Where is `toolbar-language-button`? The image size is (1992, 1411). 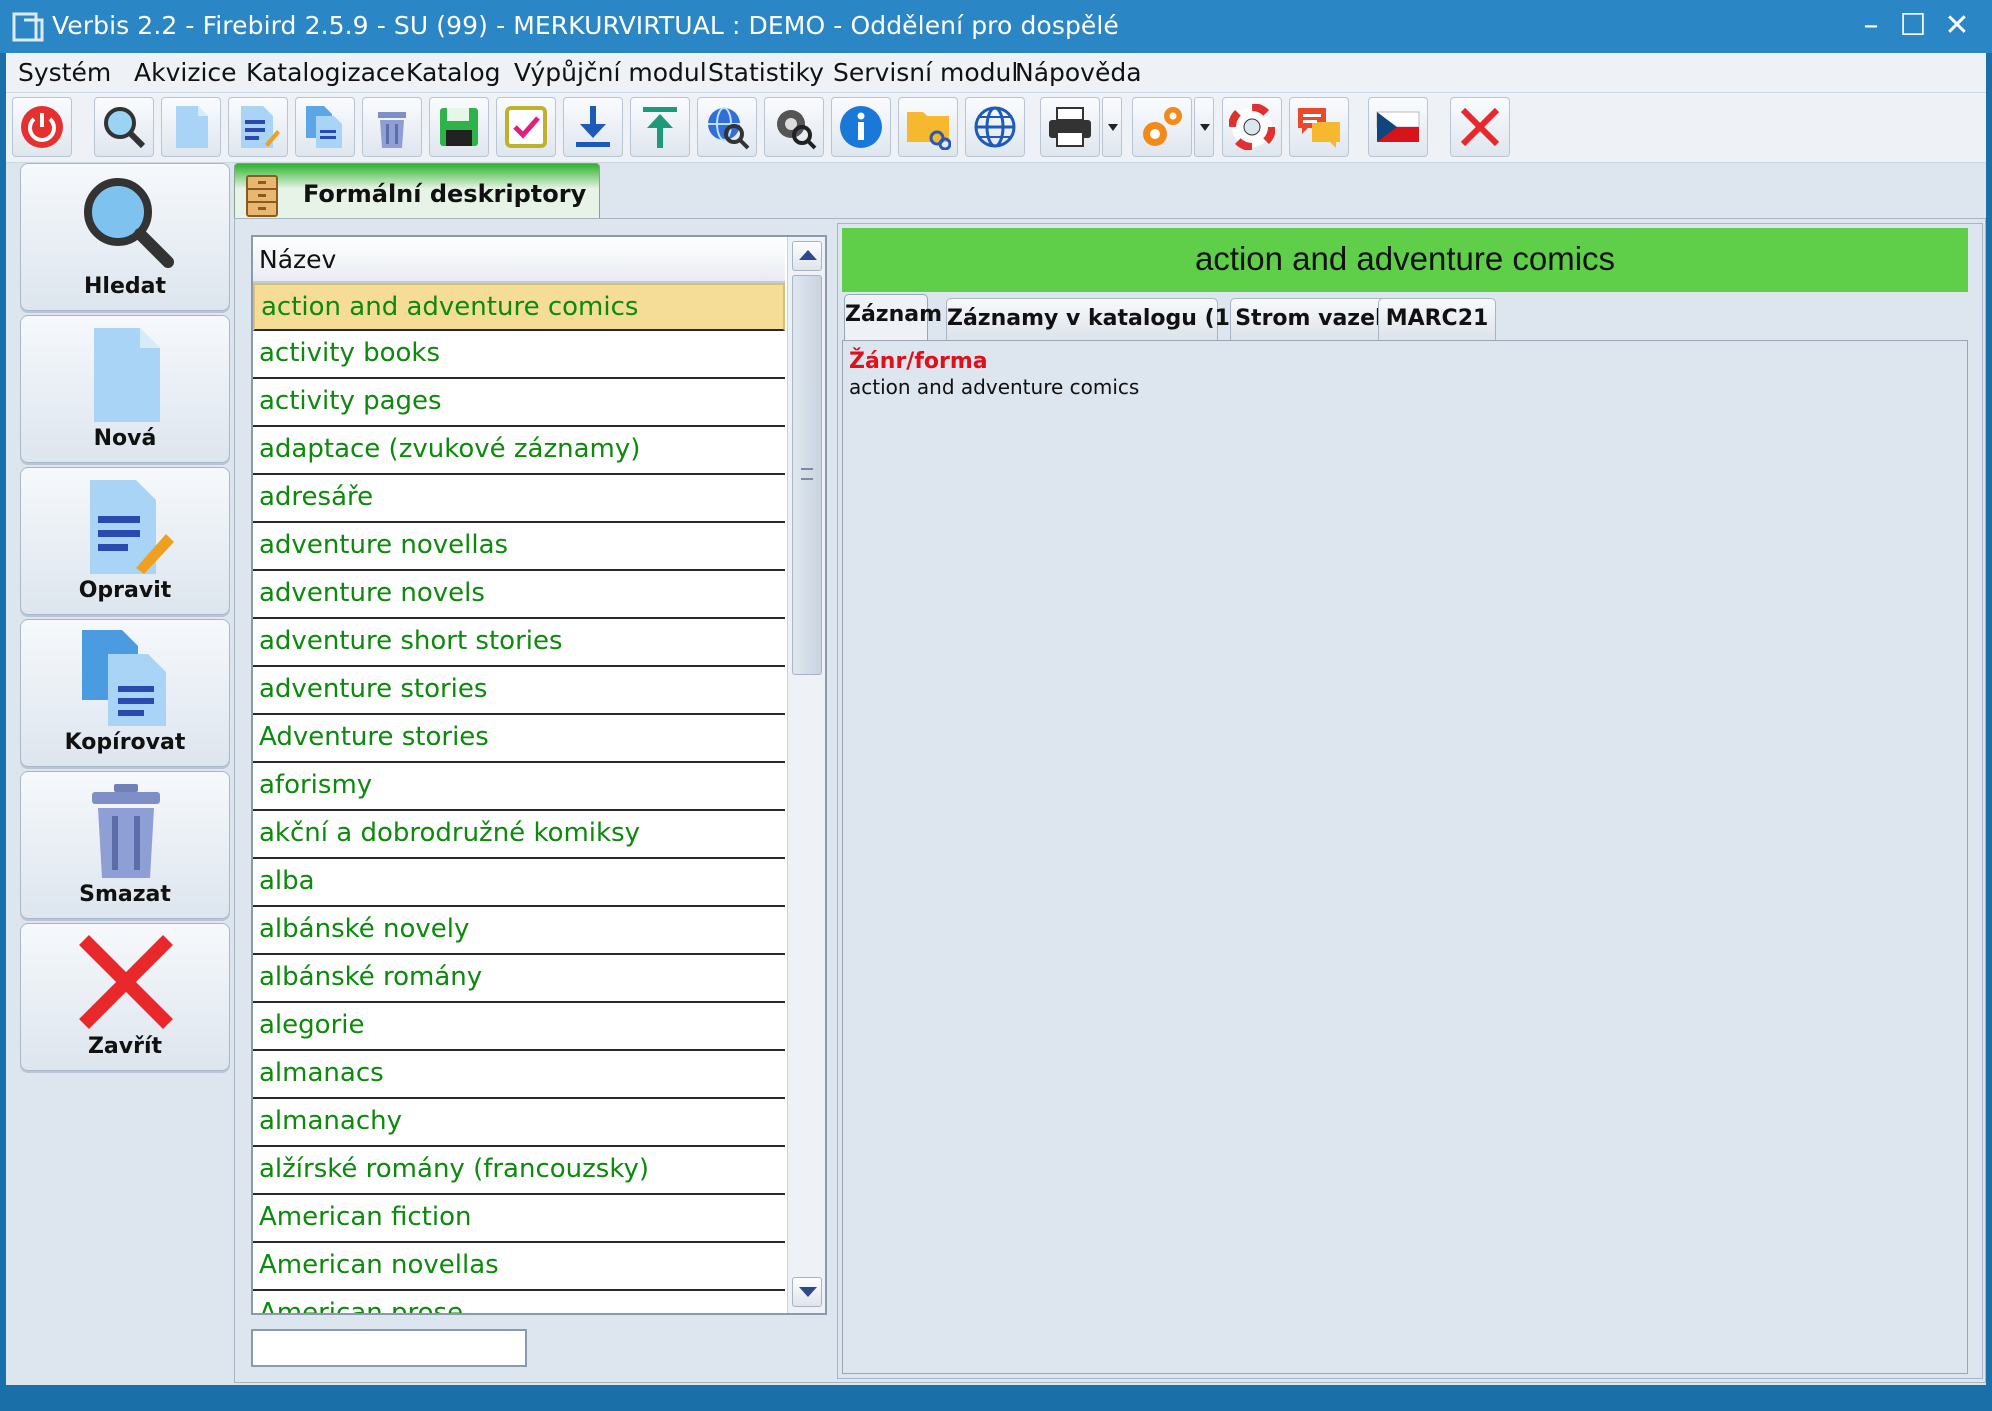
toolbar-language-button is located at coordinates (1398, 127).